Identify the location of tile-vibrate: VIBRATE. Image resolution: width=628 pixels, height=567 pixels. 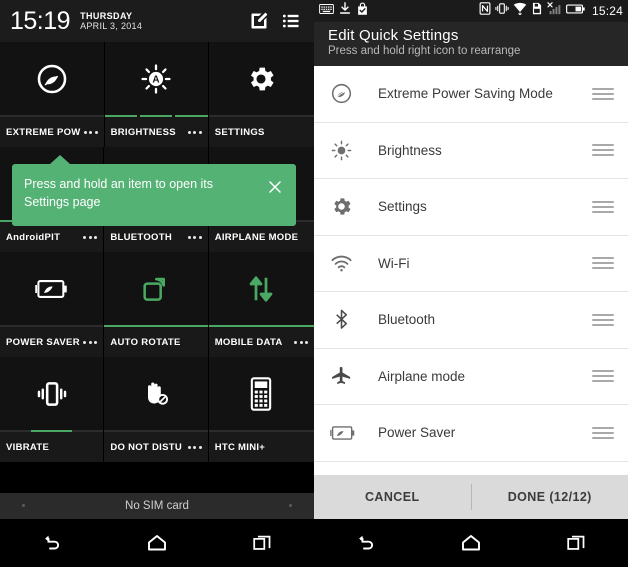
(52, 409).